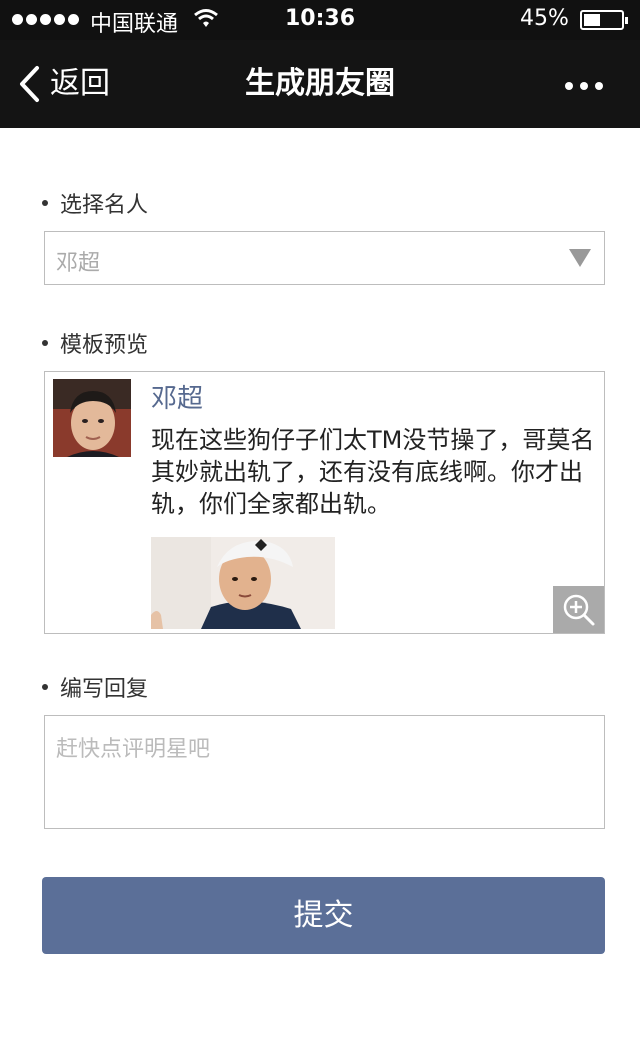 This screenshot has height=1050, width=640. I want to click on nav-bar: 返回 生成朋友圈, so click(320, 84).